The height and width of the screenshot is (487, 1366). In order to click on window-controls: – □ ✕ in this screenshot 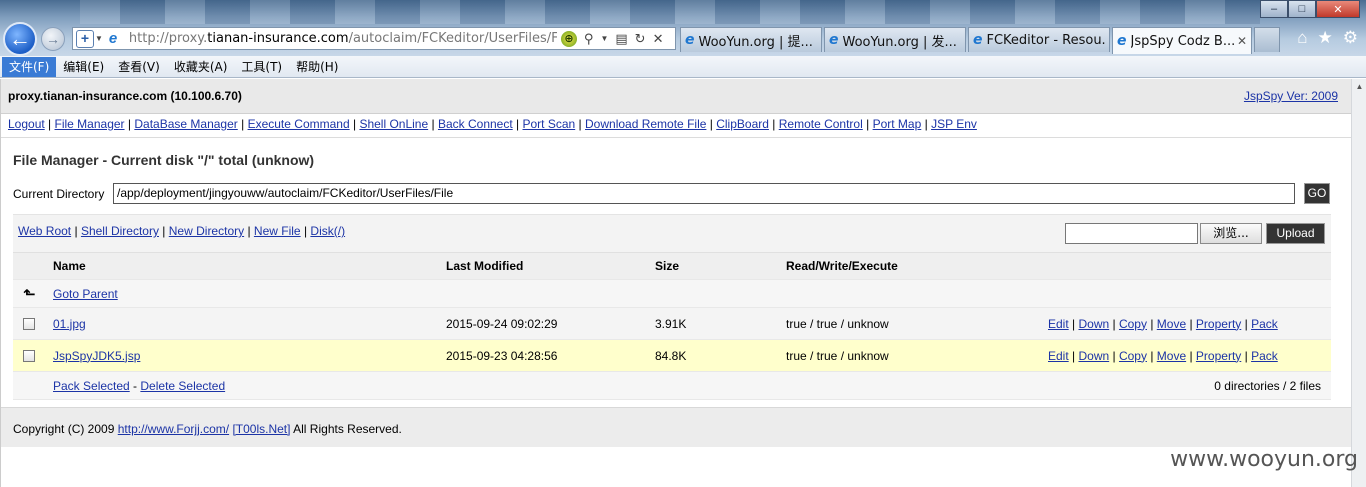, I will do `click(1310, 9)`.